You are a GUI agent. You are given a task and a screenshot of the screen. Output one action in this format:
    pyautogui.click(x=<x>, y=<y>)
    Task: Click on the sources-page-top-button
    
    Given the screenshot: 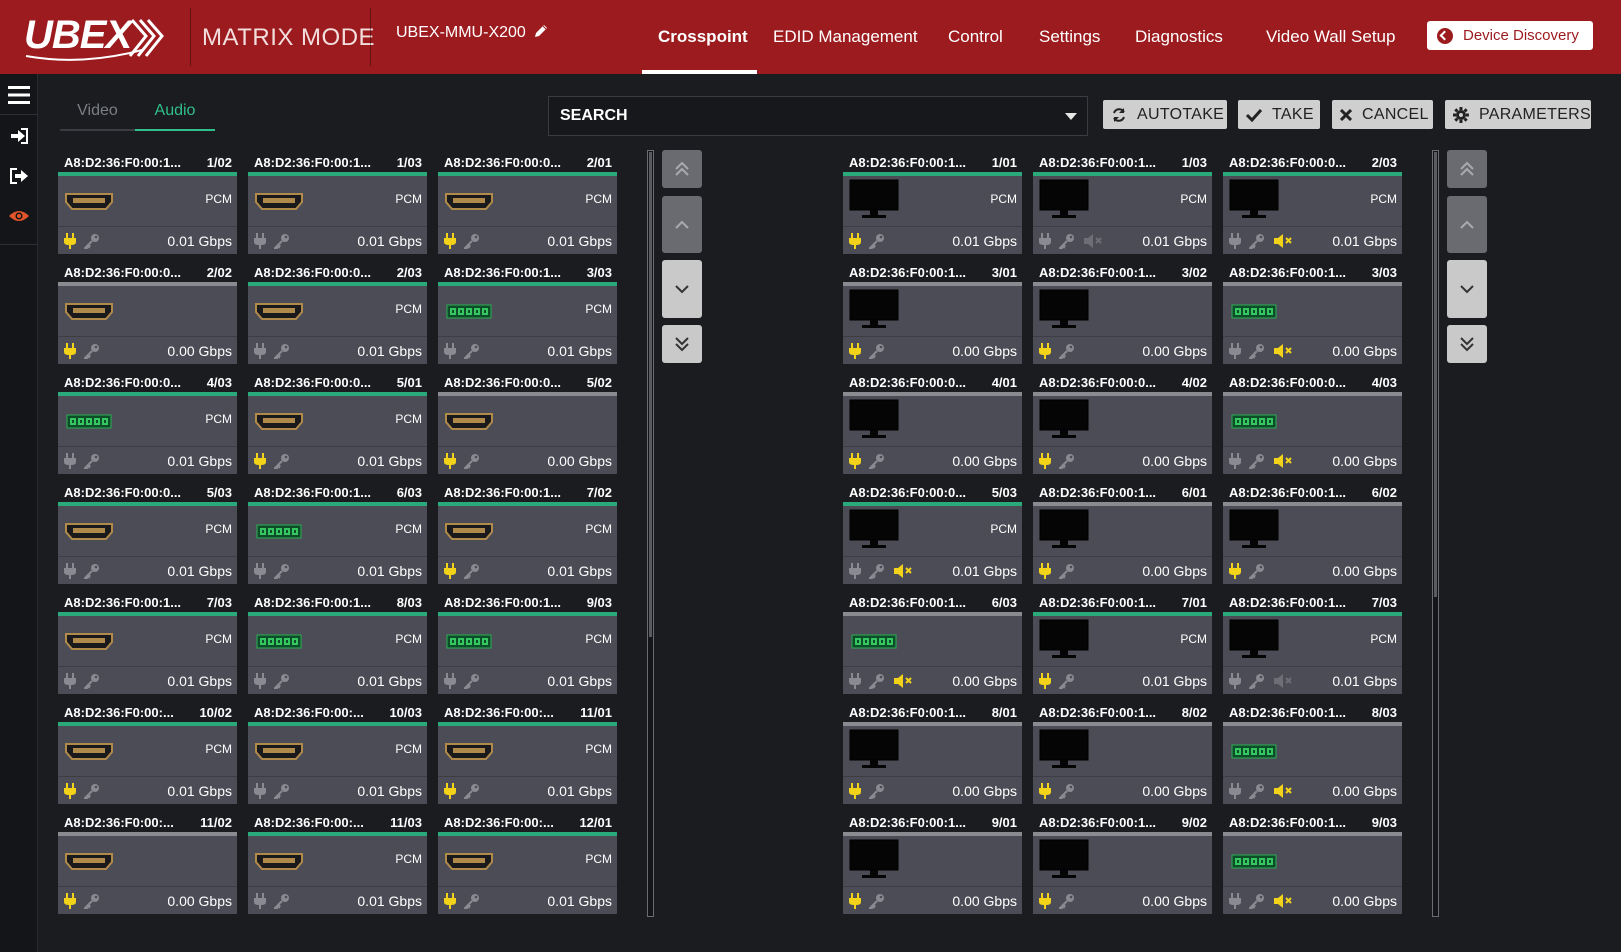 What is the action you would take?
    pyautogui.click(x=682, y=169)
    